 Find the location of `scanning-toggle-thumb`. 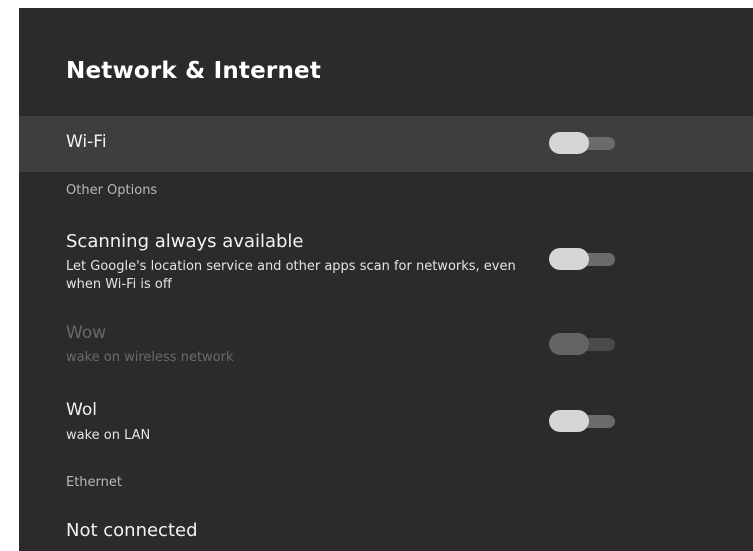

scanning-toggle-thumb is located at coordinates (569, 259).